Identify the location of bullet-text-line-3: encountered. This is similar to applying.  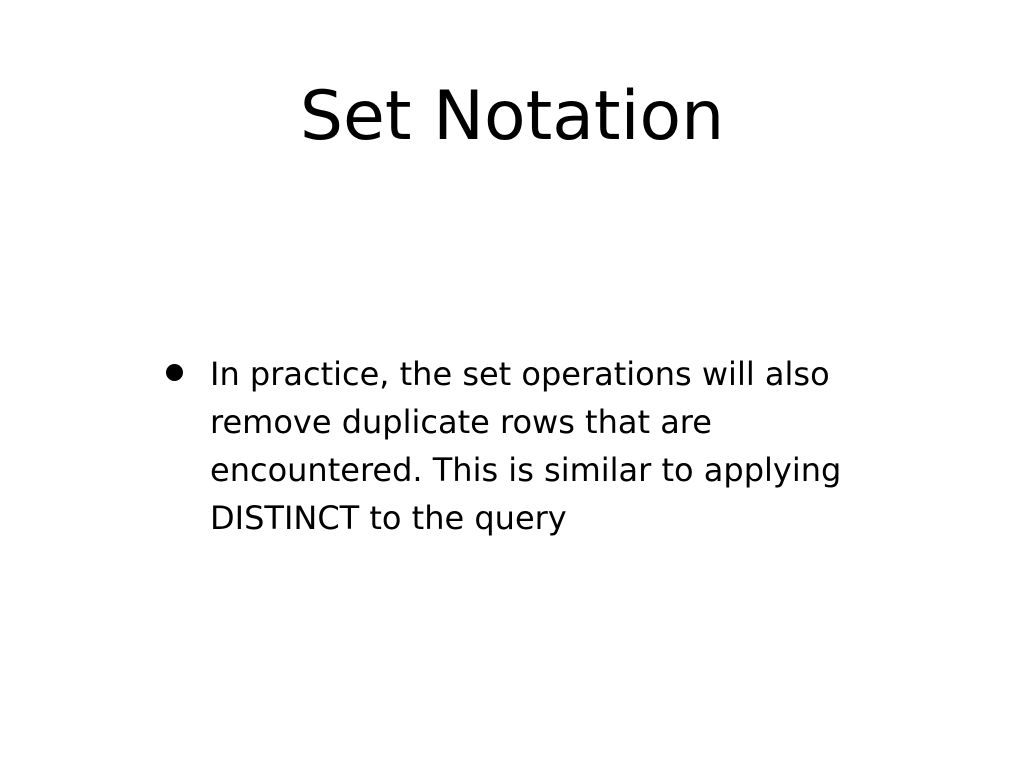
(526, 470).